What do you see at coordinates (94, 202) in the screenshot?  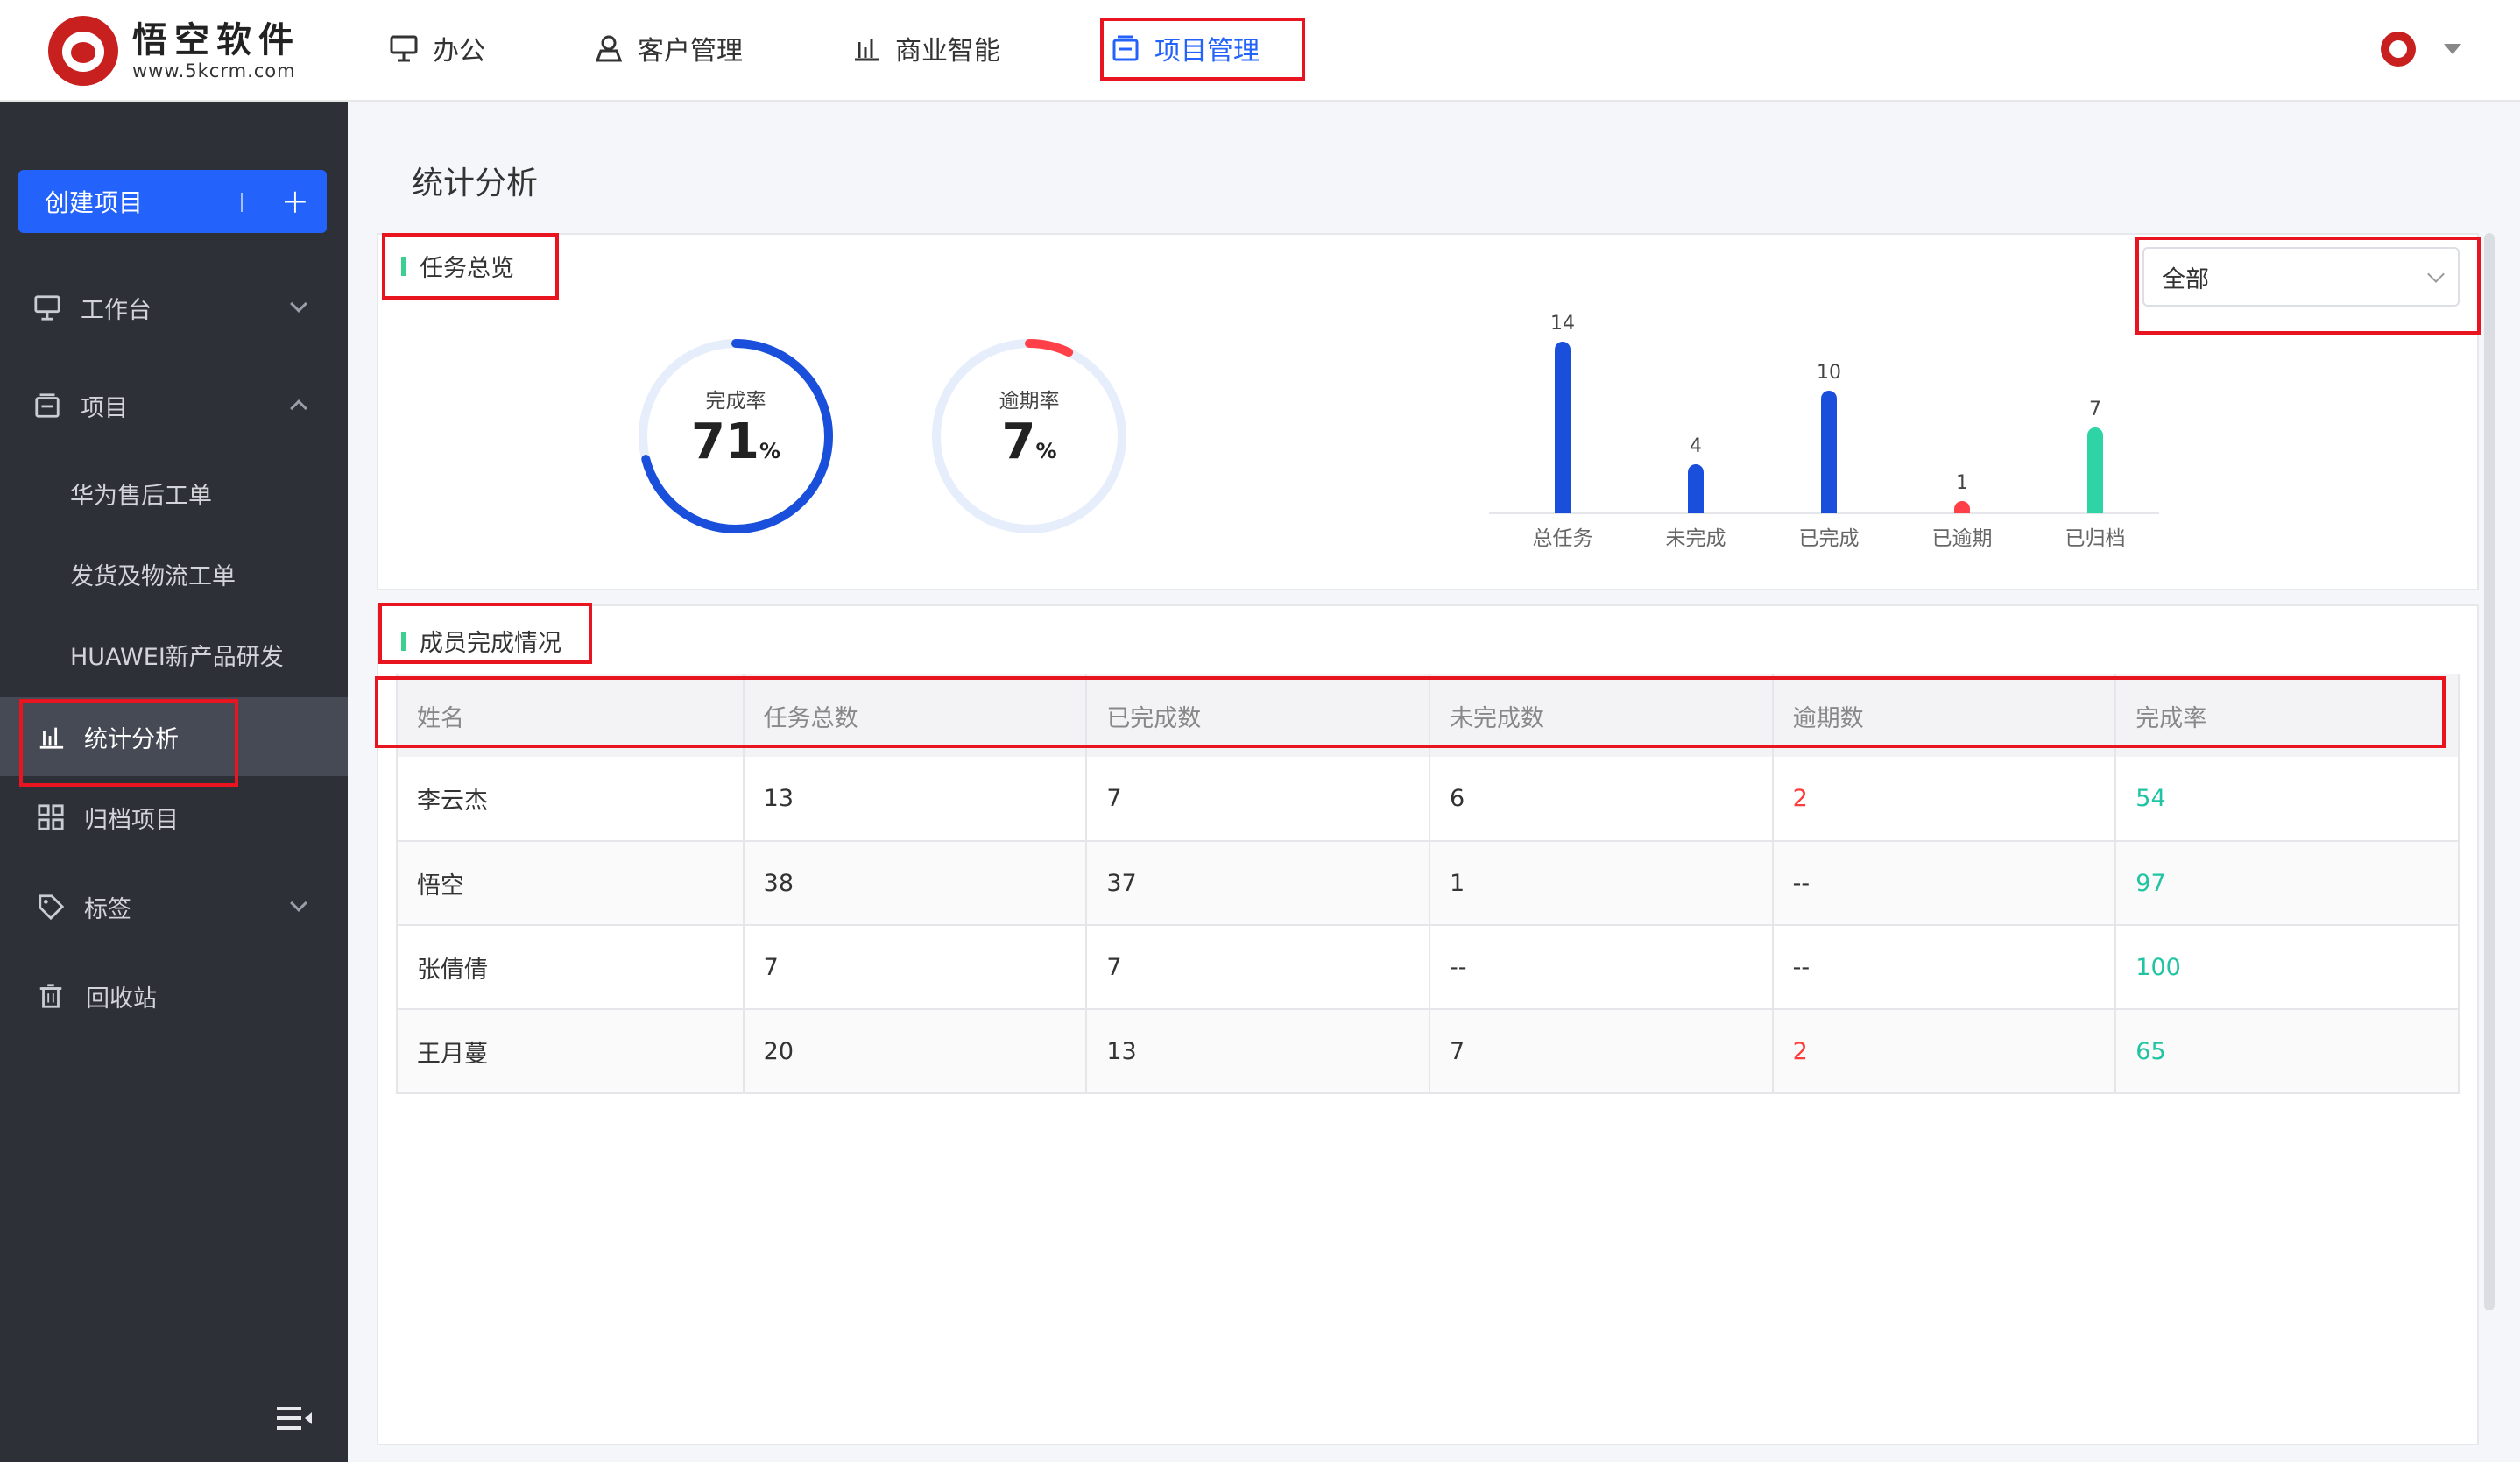 I see `create-project-label: 创建项目` at bounding box center [94, 202].